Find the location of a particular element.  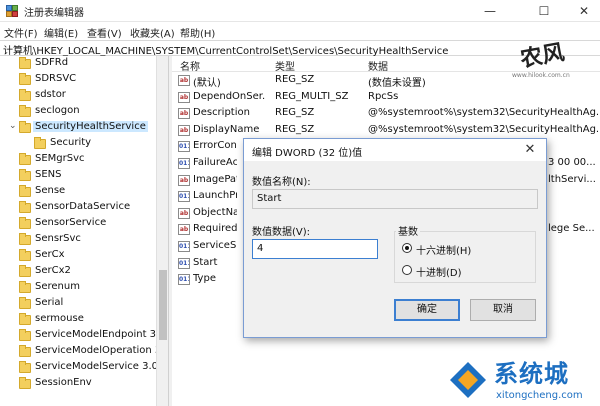

tree-item-label: Security is located at coordinates (71, 142).